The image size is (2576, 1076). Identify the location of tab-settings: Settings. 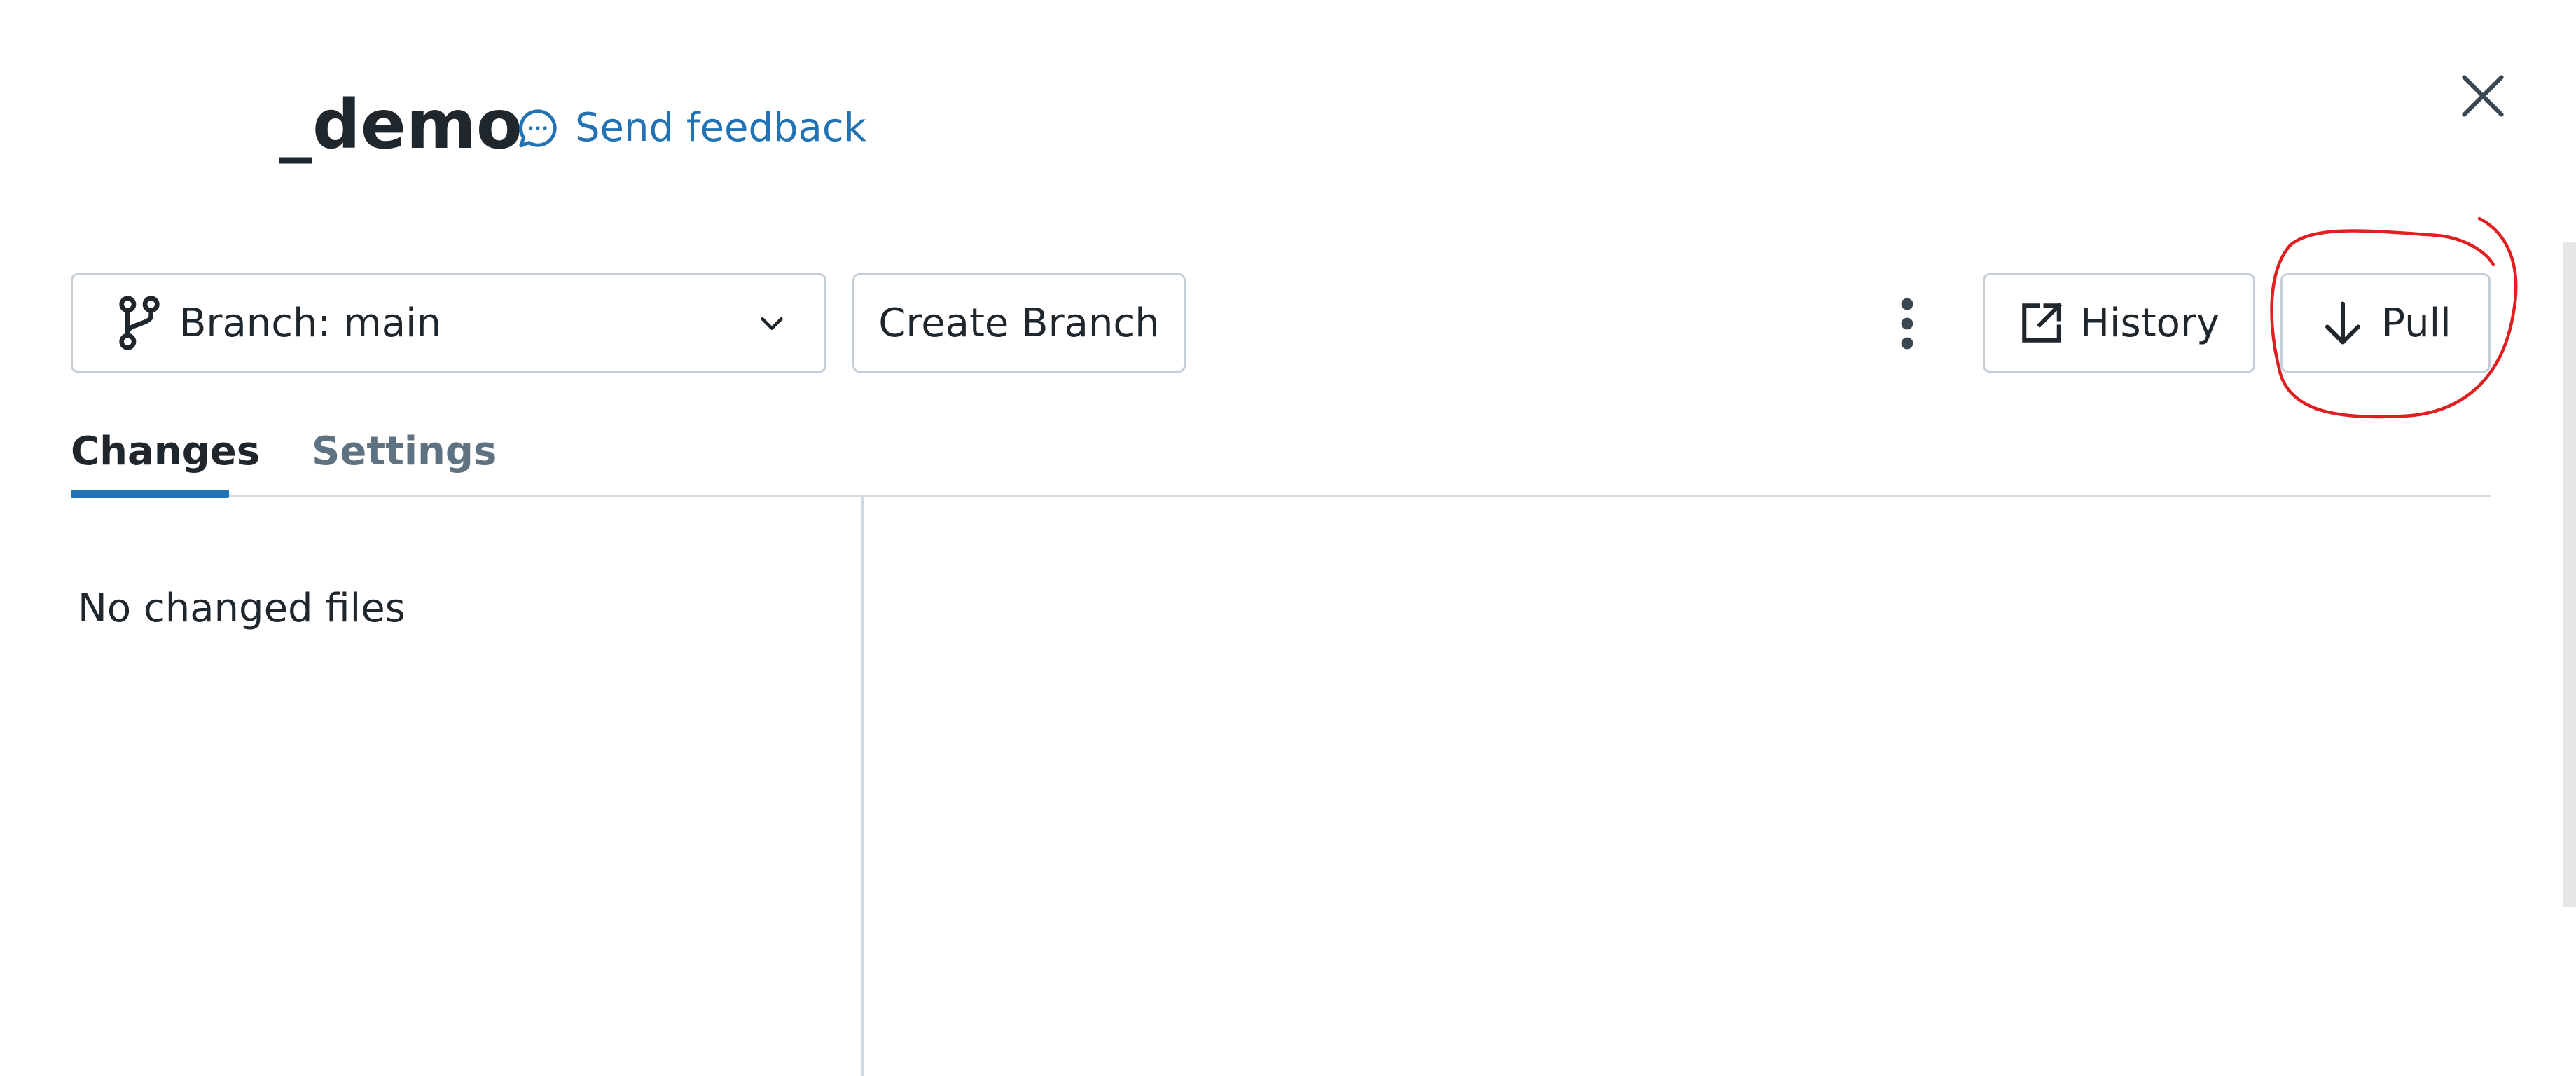
(404, 451).